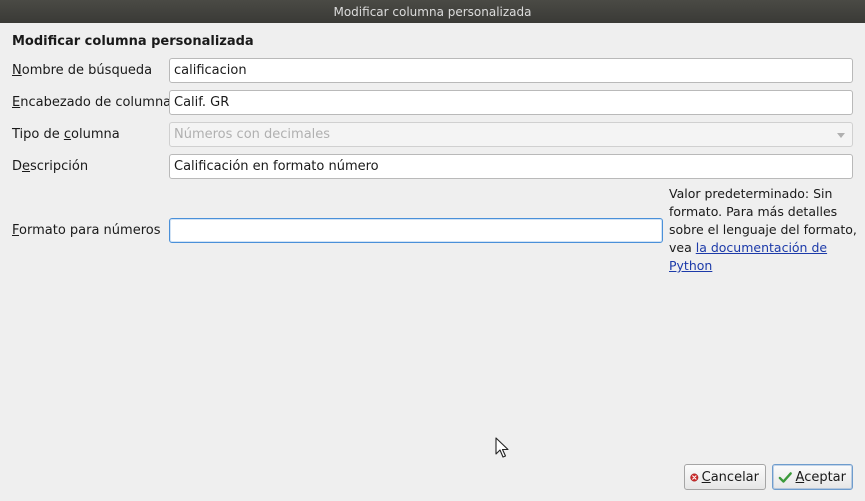 The height and width of the screenshot is (501, 865). I want to click on column-type-label: Tipo de columna, so click(66, 134).